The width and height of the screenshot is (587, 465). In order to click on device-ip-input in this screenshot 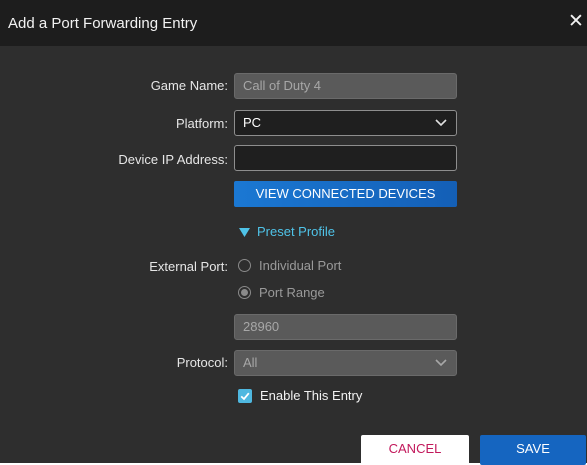, I will do `click(345, 158)`.